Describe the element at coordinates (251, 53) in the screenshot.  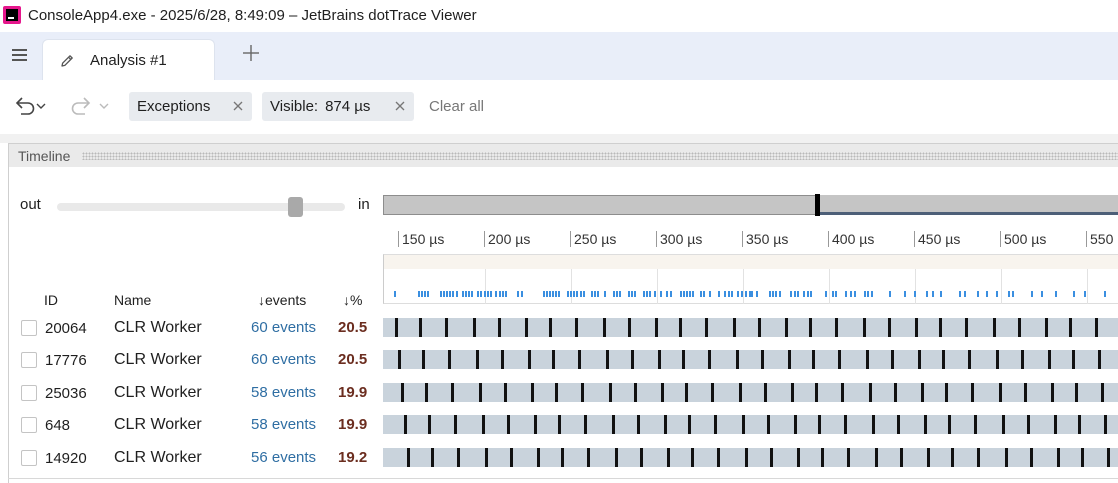
I see `add-tab-icon` at that location.